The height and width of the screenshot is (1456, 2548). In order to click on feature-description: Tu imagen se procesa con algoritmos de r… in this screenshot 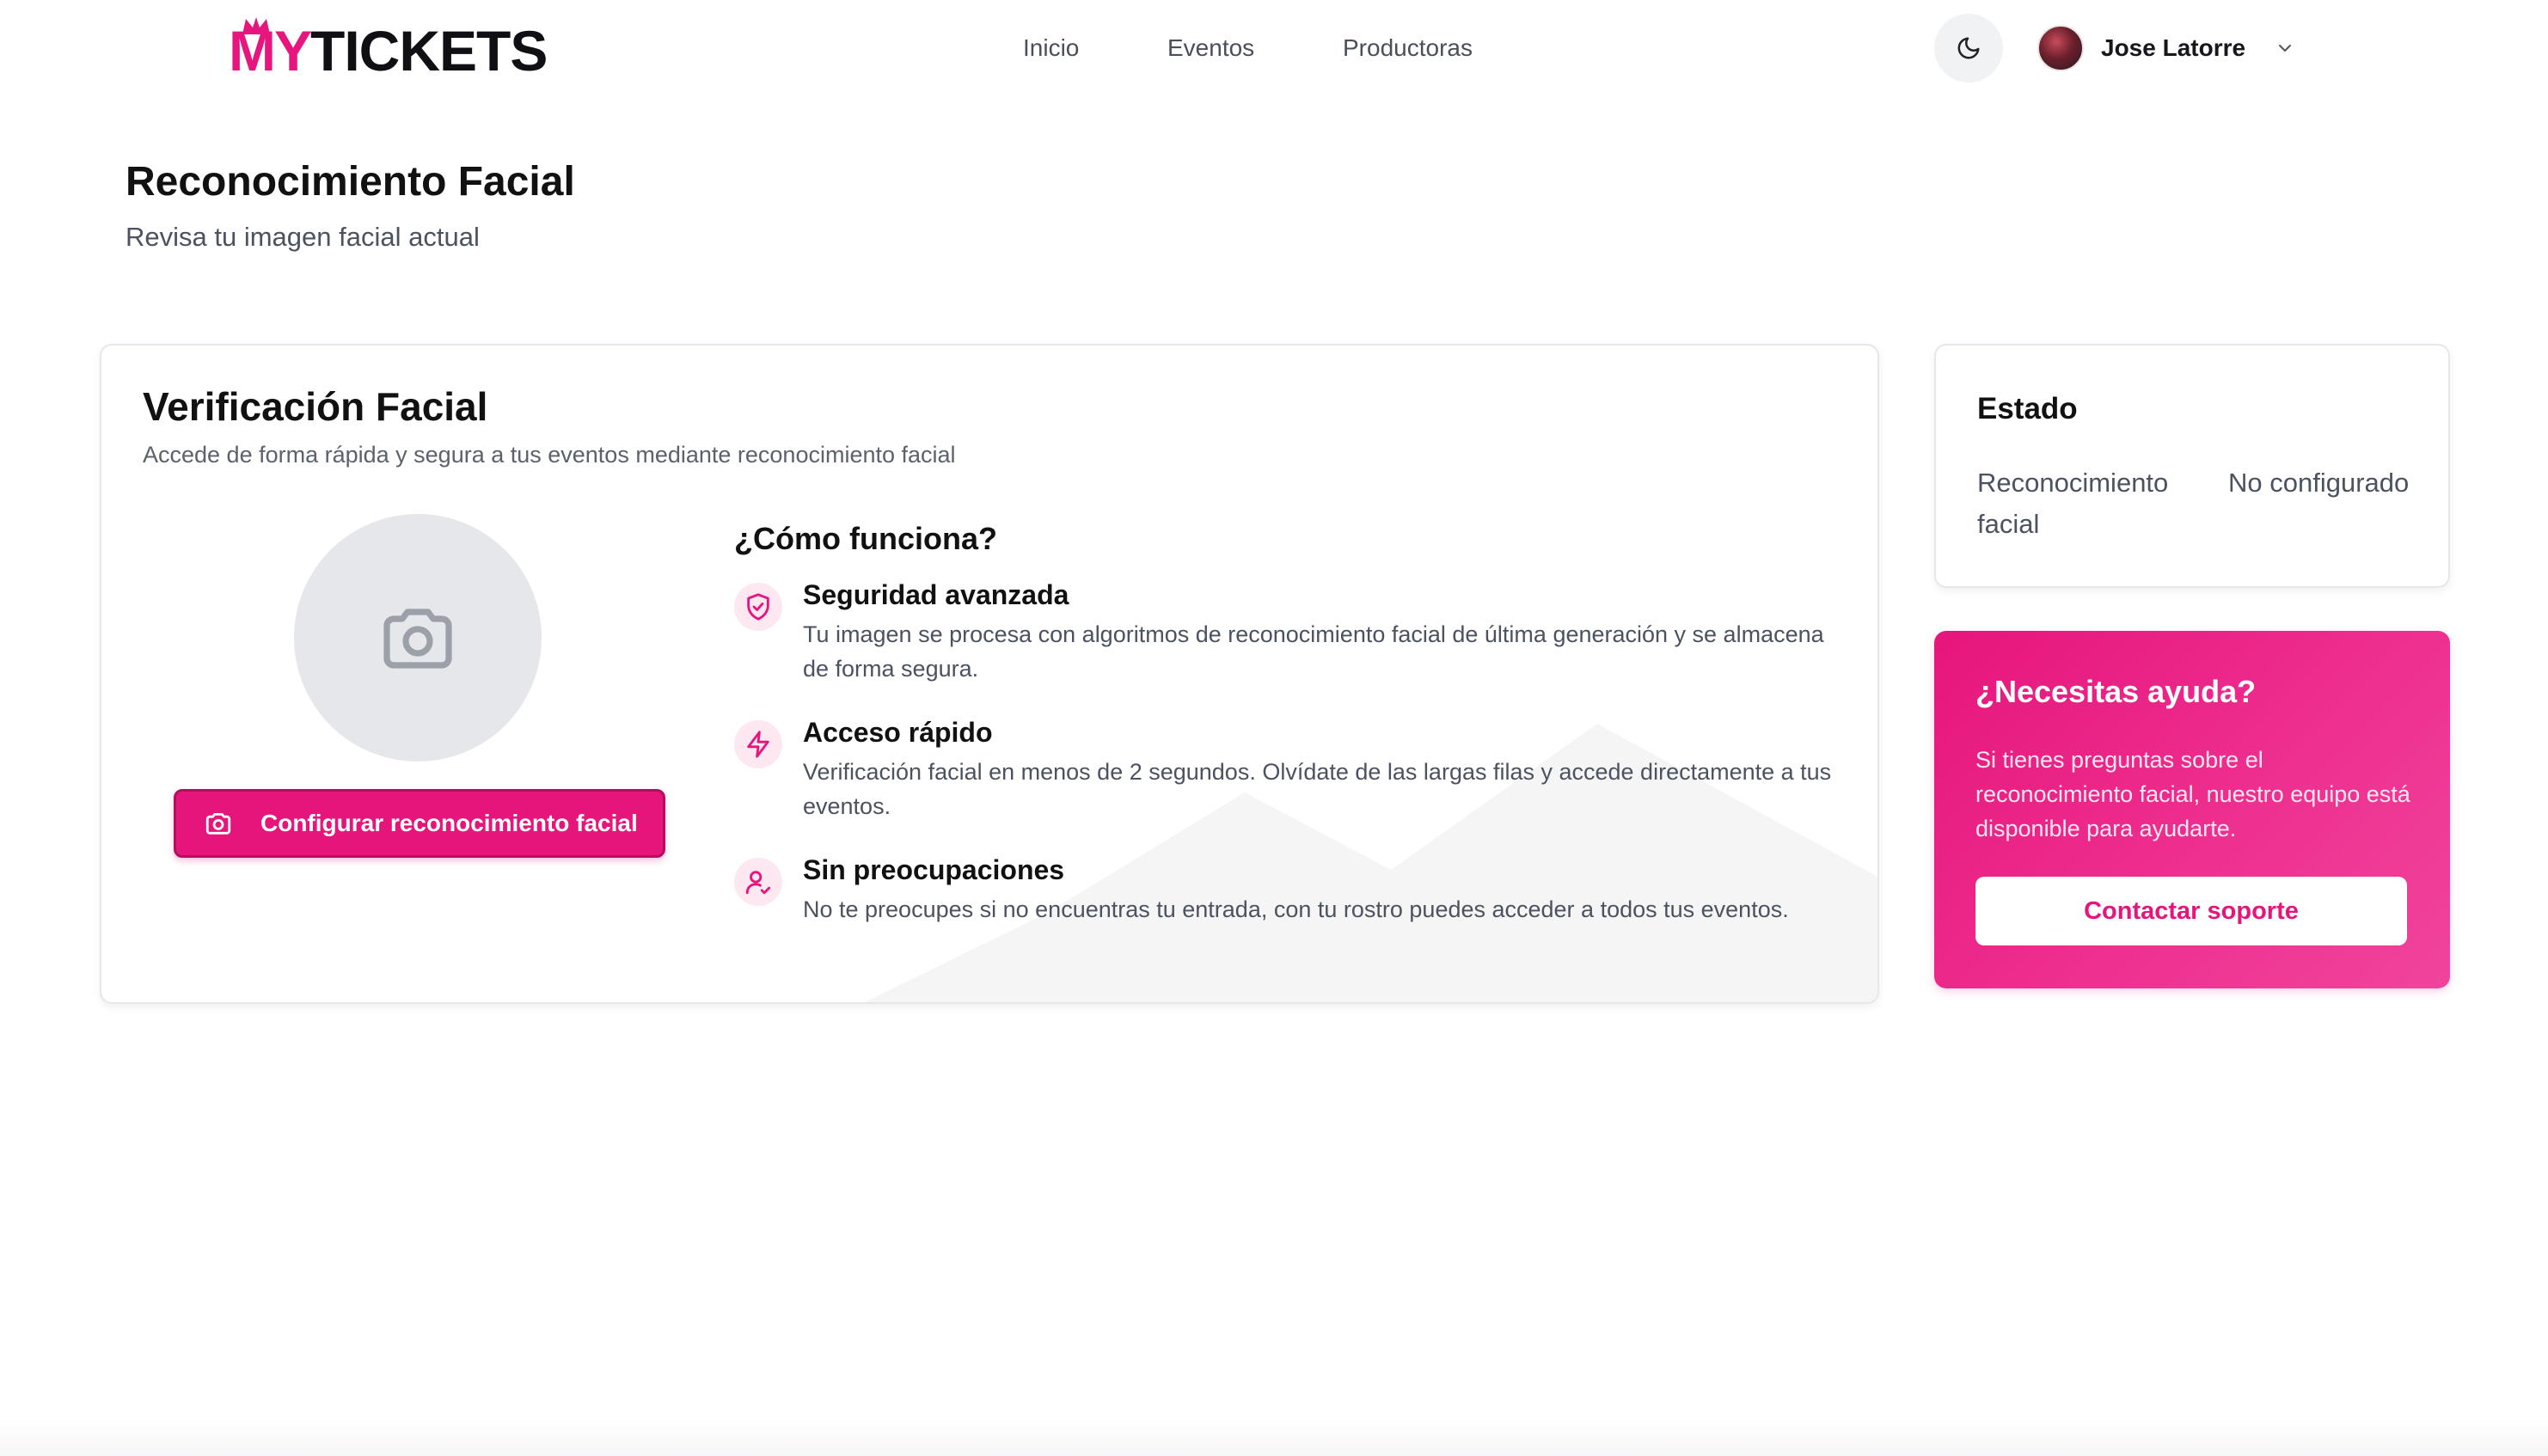, I will do `click(1313, 652)`.